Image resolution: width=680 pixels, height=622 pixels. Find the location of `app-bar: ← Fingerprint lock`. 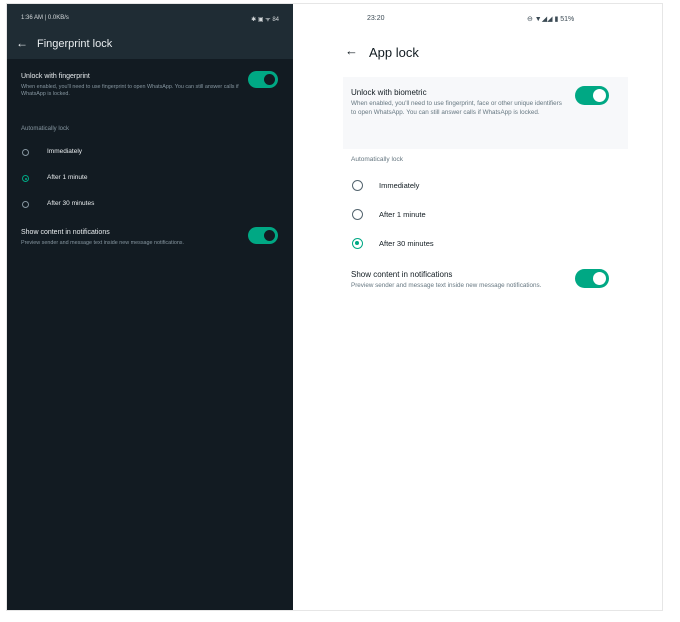

app-bar: ← Fingerprint lock is located at coordinates (150, 45).